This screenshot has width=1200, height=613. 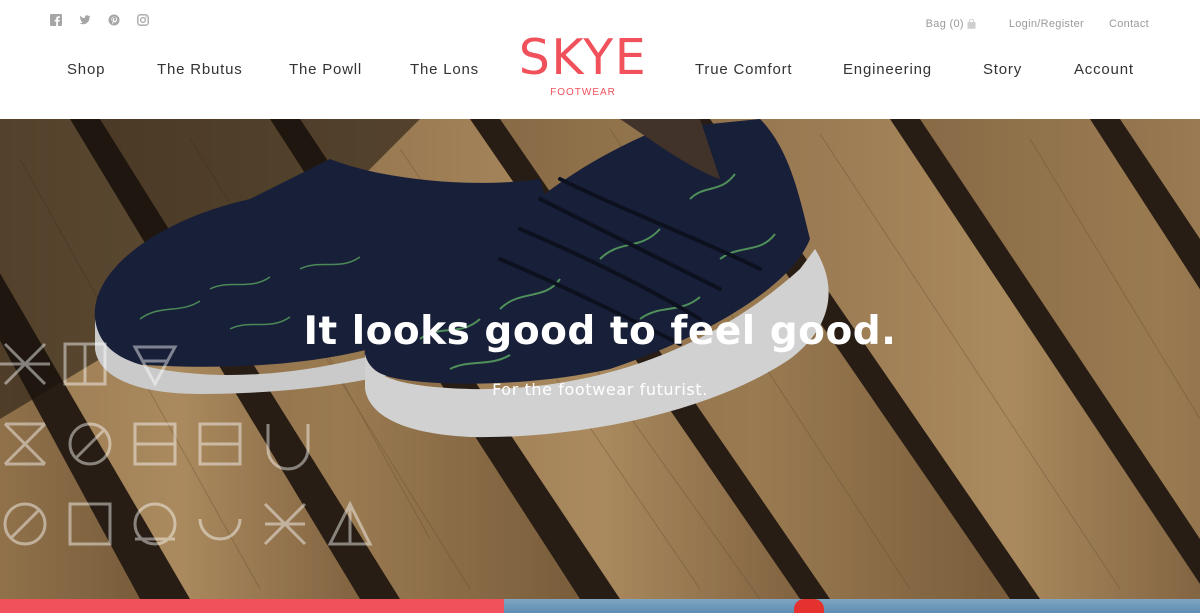 What do you see at coordinates (1129, 24) in the screenshot?
I see `contact-link: Contact` at bounding box center [1129, 24].